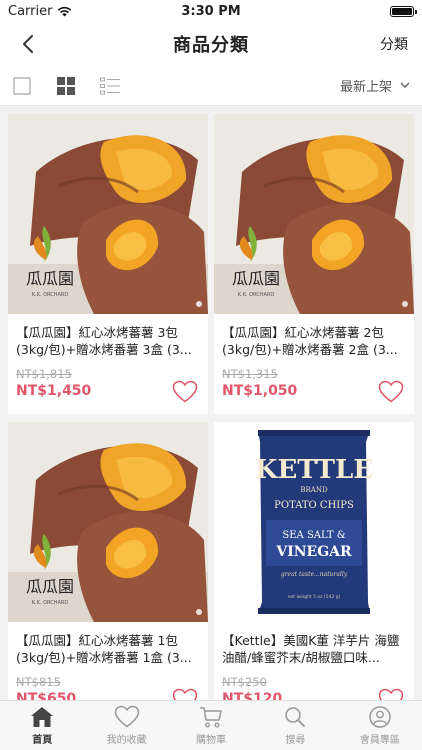  I want to click on tab-home: 首頁, so click(42, 725).